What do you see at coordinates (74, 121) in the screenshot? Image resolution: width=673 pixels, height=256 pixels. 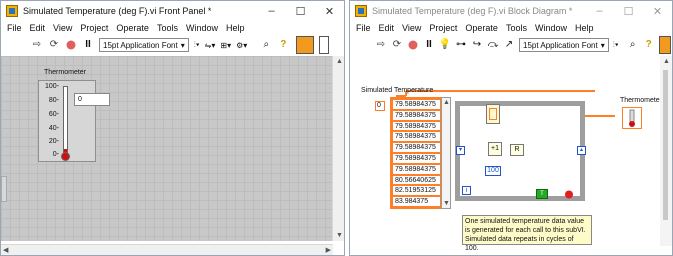 I see `thermometer-indicator: 100- 80- 60- 40- 20- 0- 0` at bounding box center [74, 121].